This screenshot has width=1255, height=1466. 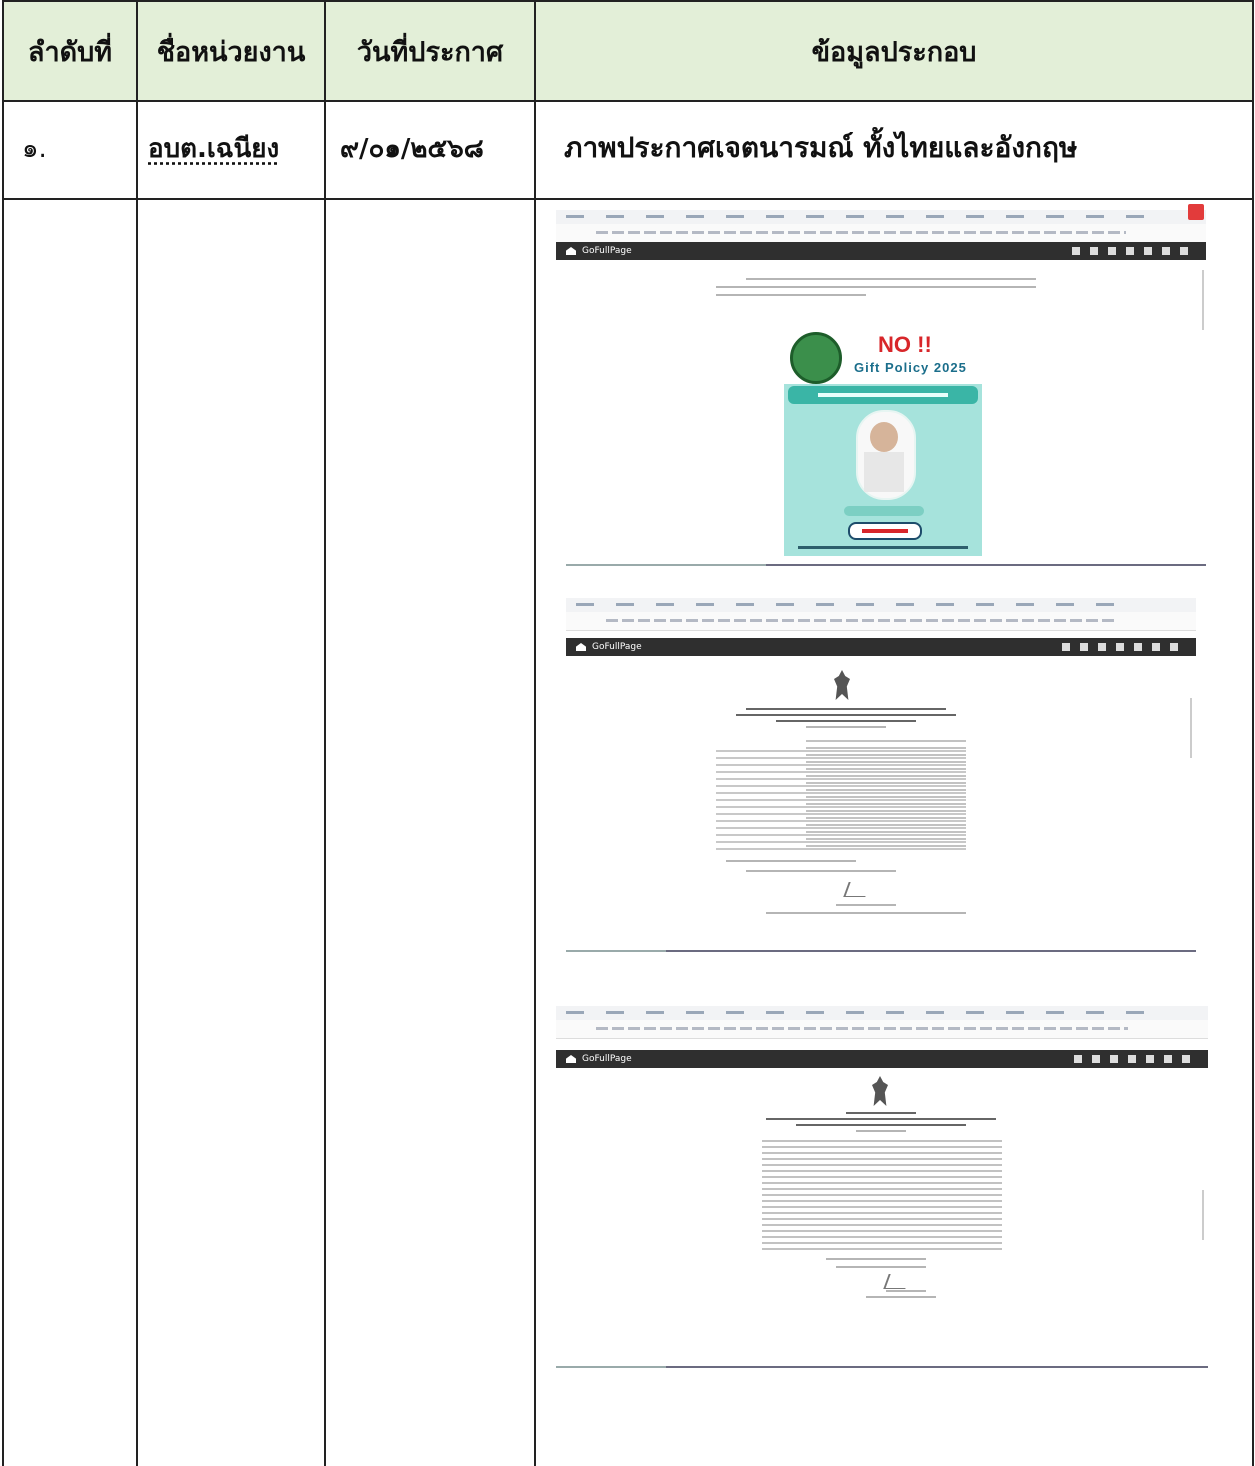 I want to click on table-border-row, so click(x=628, y=199).